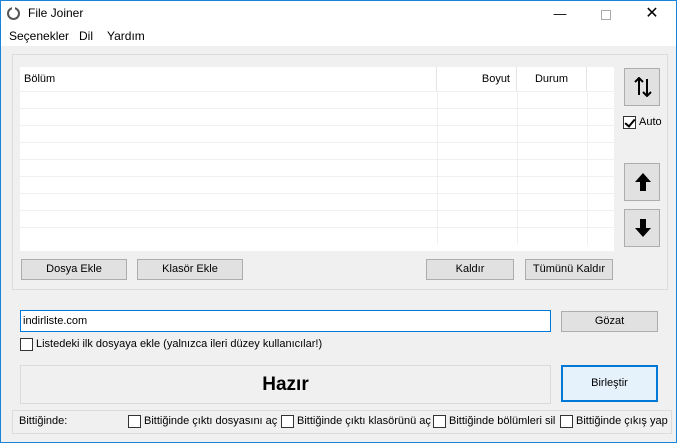 This screenshot has width=677, height=443. I want to click on add-file-button: Dosya Ekle, so click(74, 269).